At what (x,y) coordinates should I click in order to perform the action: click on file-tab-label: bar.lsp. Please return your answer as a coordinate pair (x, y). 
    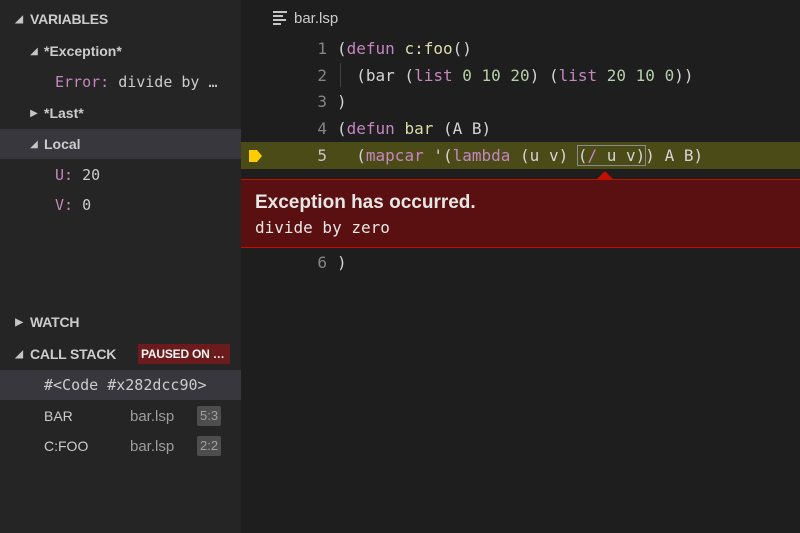
    Looking at the image, I should click on (316, 18).